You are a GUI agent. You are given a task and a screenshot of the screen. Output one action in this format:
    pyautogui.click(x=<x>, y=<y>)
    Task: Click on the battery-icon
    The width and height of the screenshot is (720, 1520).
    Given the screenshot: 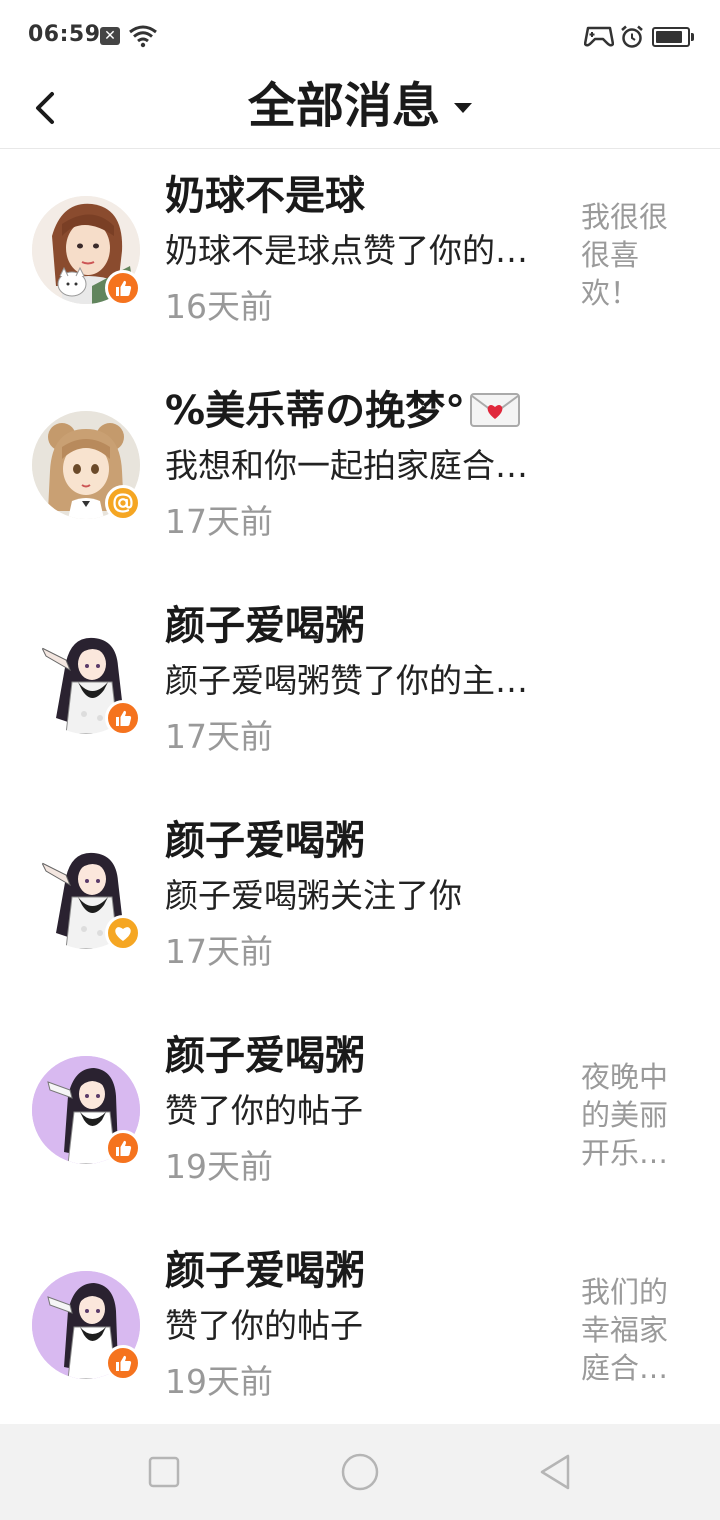 What is the action you would take?
    pyautogui.click(x=673, y=37)
    